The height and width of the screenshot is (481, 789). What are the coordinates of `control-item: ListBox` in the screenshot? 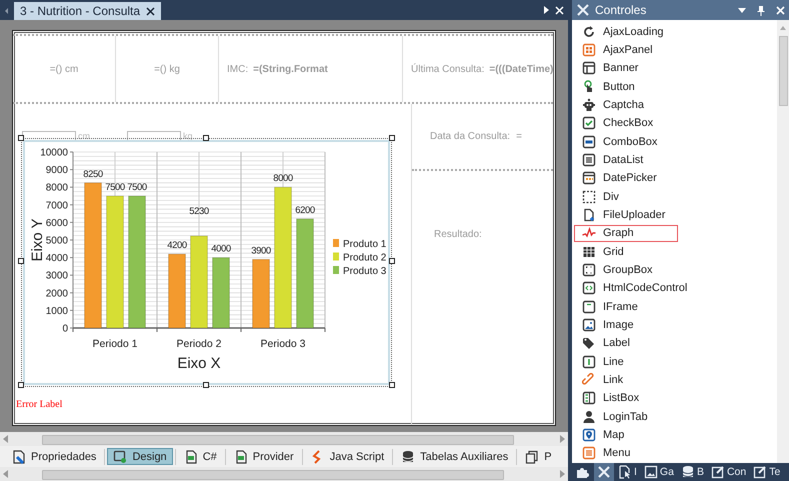 It's located at (626, 398).